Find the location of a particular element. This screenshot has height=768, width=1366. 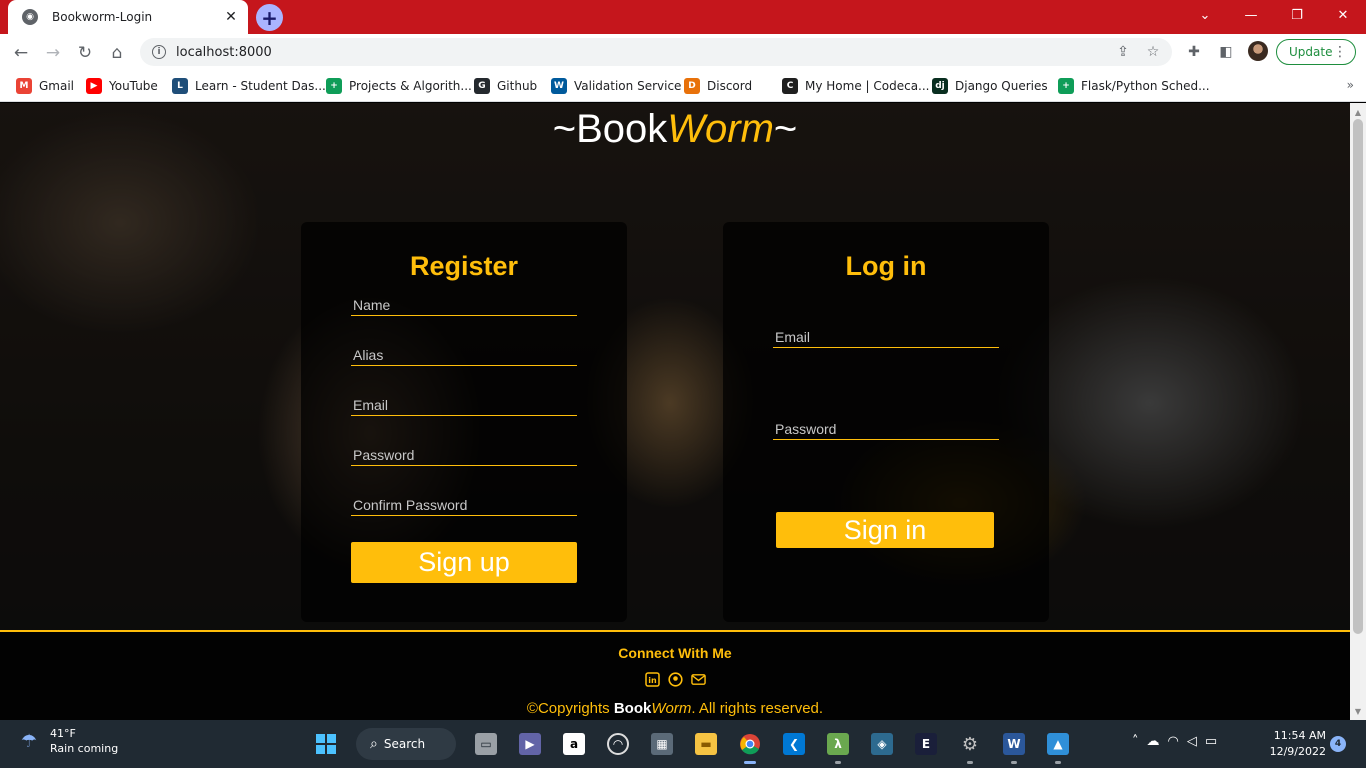

copyright-prefix: ©Copyrights is located at coordinates (570, 708).